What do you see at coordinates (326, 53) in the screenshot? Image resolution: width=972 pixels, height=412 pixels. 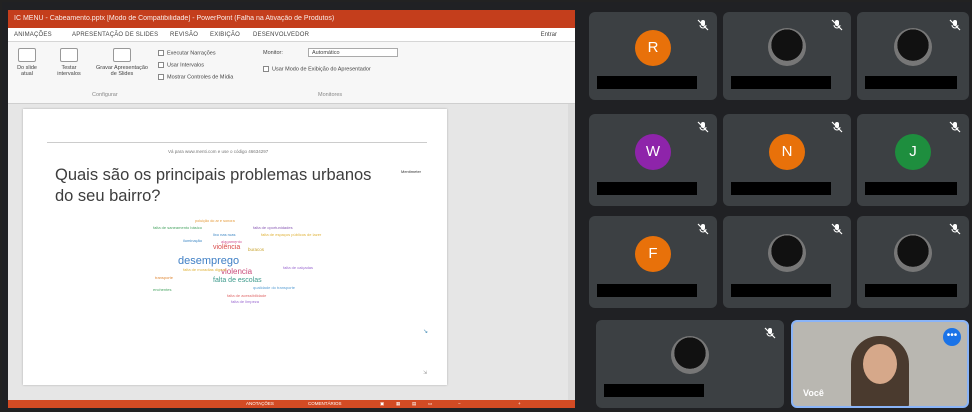 I see `monitor-select-value: Automático` at bounding box center [326, 53].